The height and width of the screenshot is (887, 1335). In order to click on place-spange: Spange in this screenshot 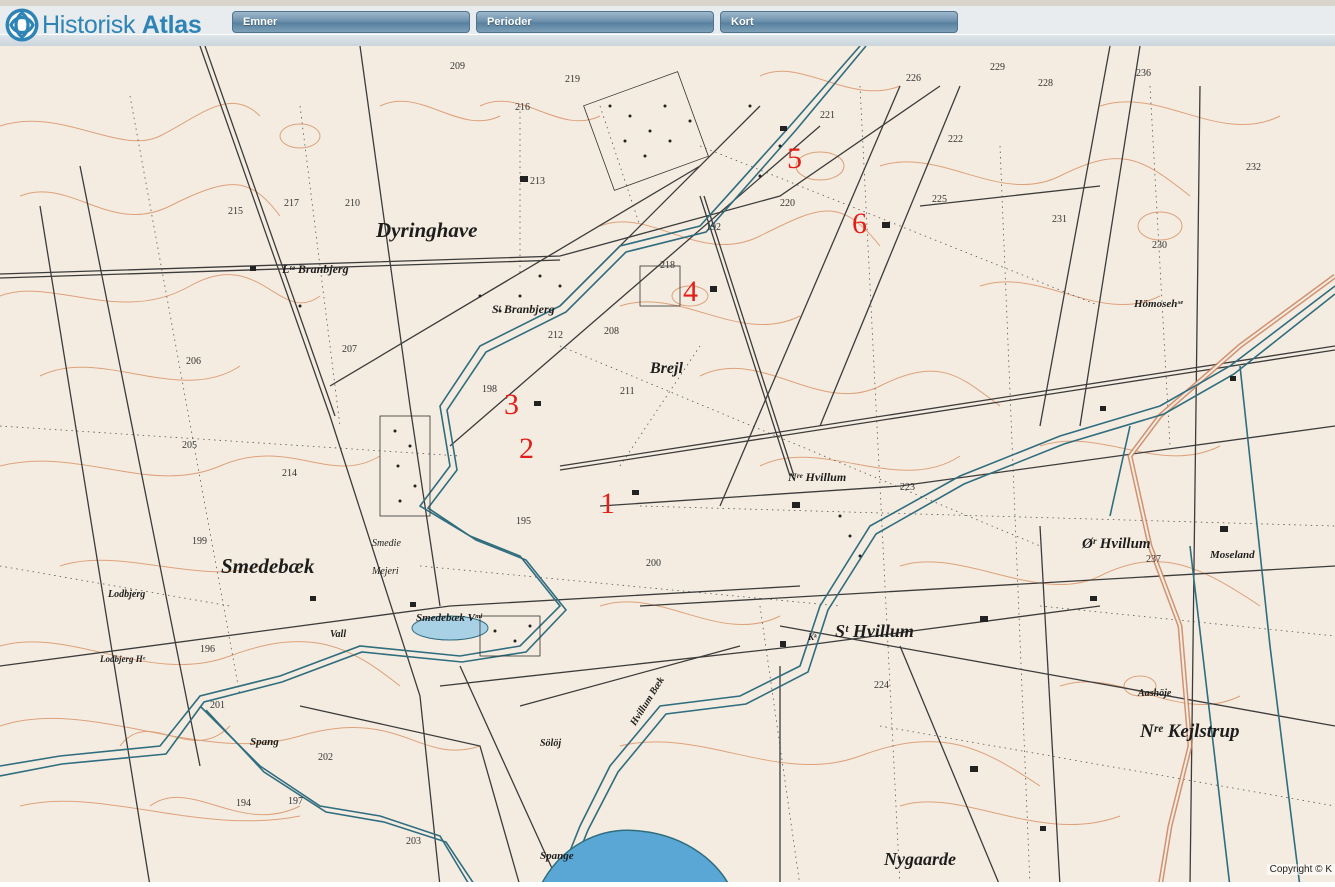, I will do `click(557, 856)`.